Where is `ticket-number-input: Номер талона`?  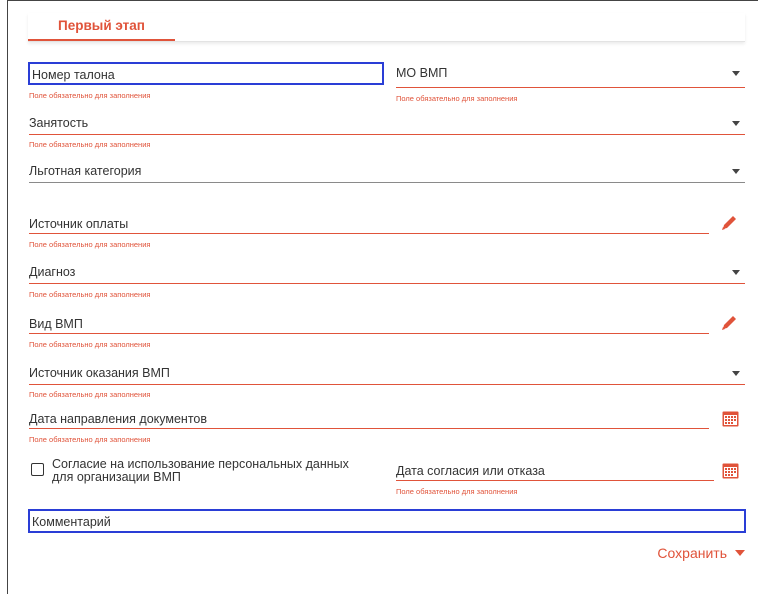
ticket-number-input: Номер талона is located at coordinates (206, 73).